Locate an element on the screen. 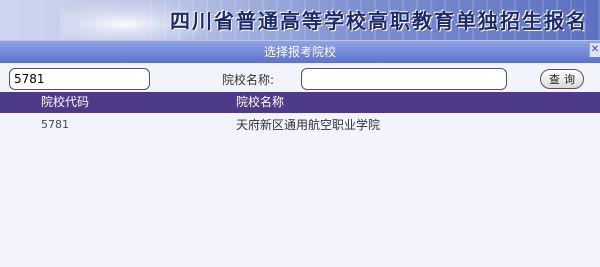  close-icon: ✕ is located at coordinates (594, 50).